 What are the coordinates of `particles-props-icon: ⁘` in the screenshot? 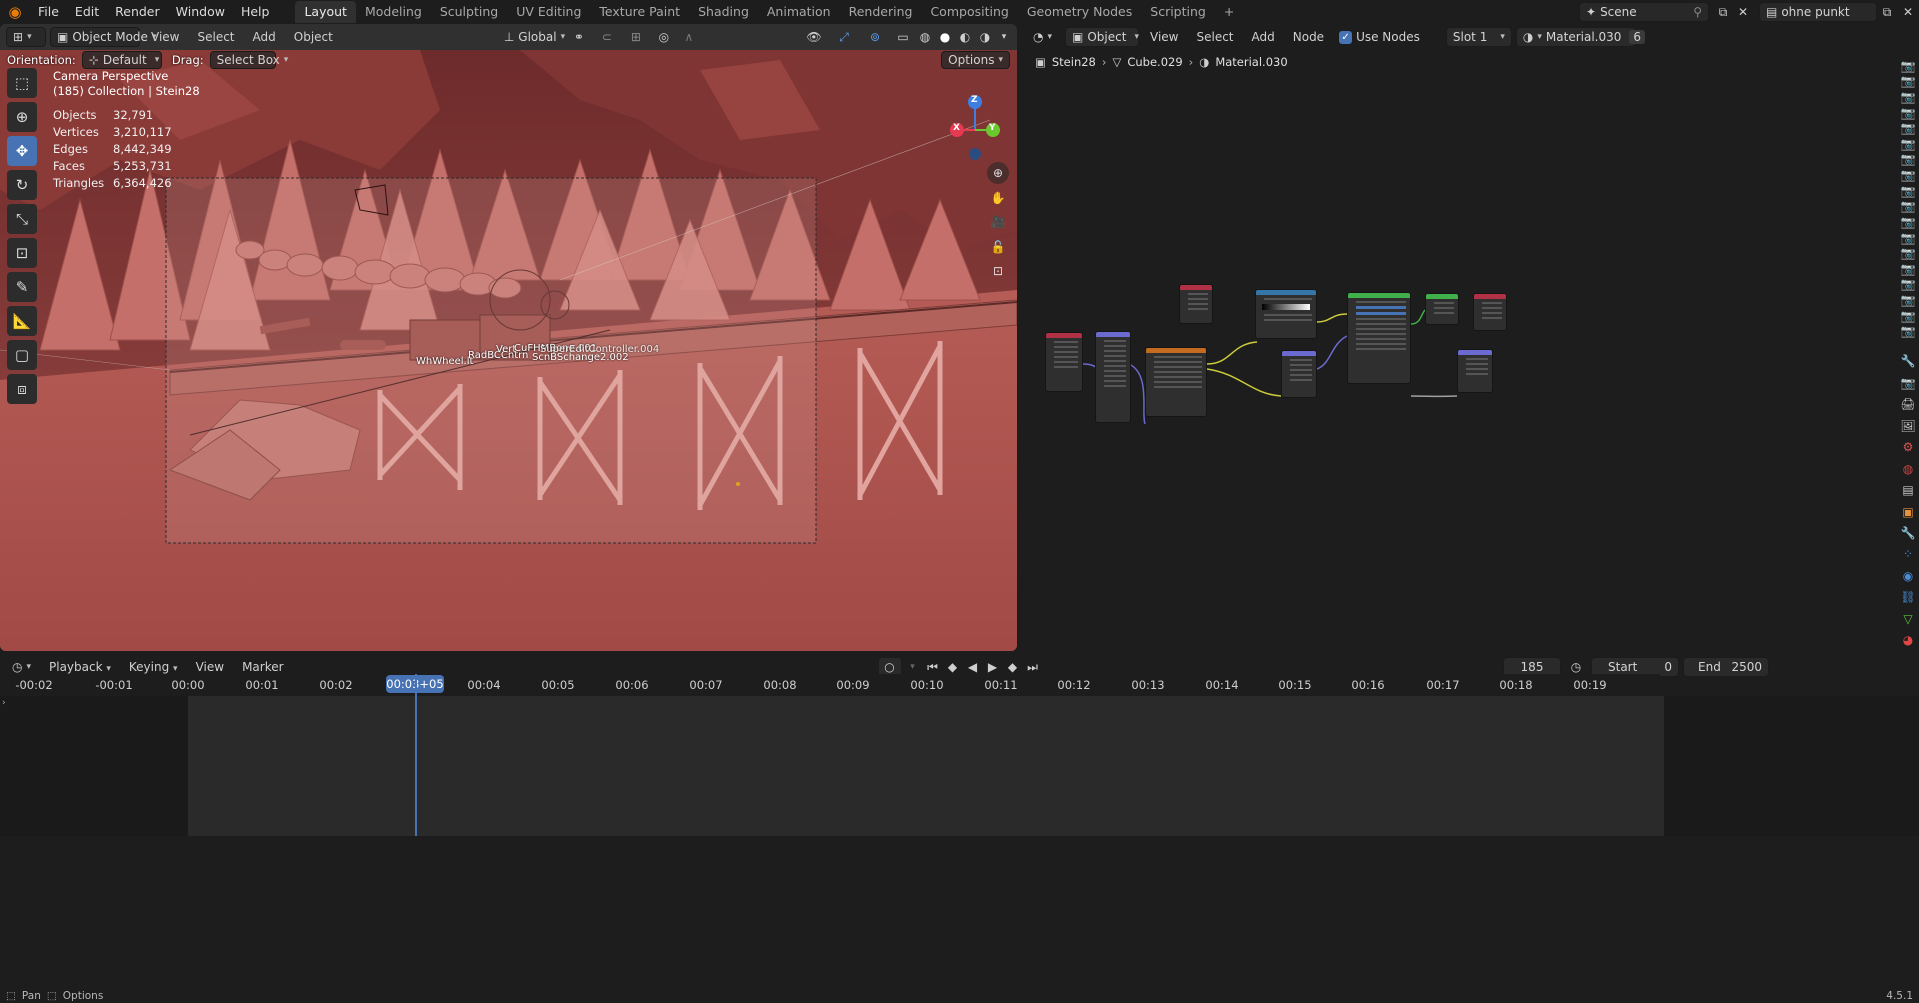 It's located at (1908, 554).